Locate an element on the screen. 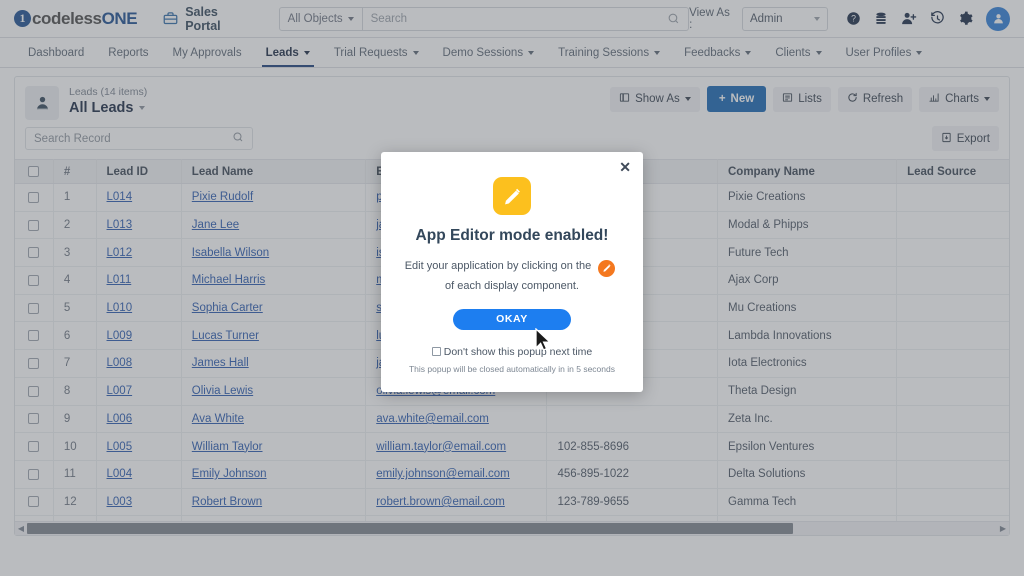 The image size is (1024, 576). close-icon: ✕ is located at coordinates (625, 167).